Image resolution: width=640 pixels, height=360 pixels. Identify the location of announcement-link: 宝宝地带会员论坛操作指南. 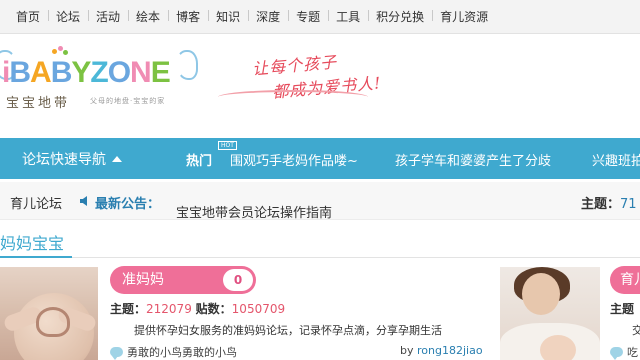
(254, 211).